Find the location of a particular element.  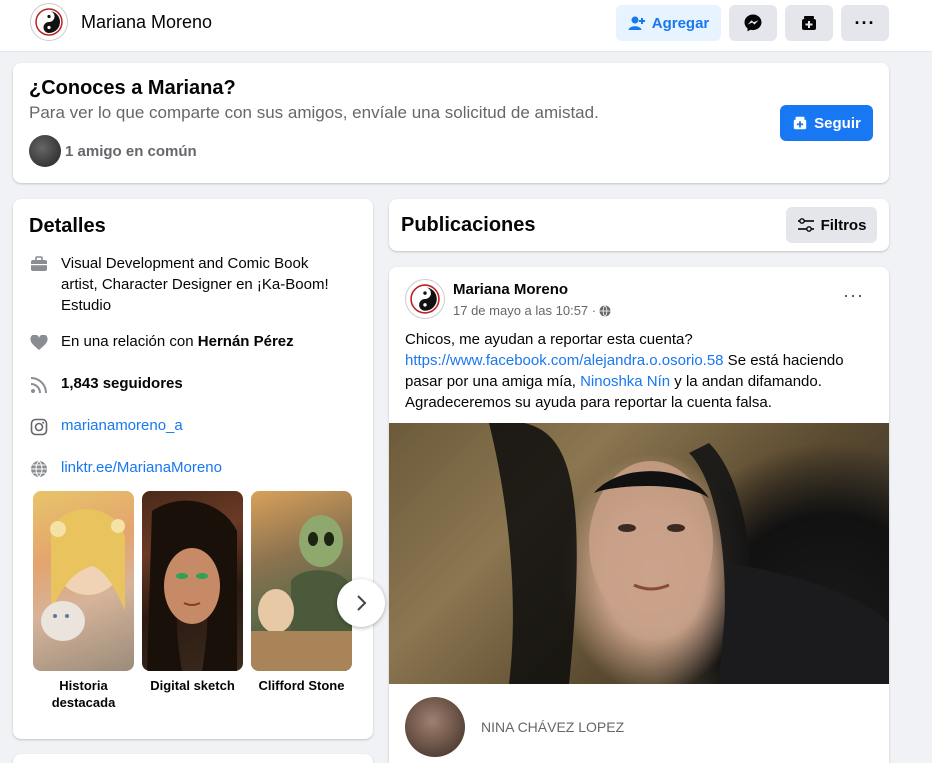

instagram-detail: marianamoreno_a is located at coordinates (106, 427).